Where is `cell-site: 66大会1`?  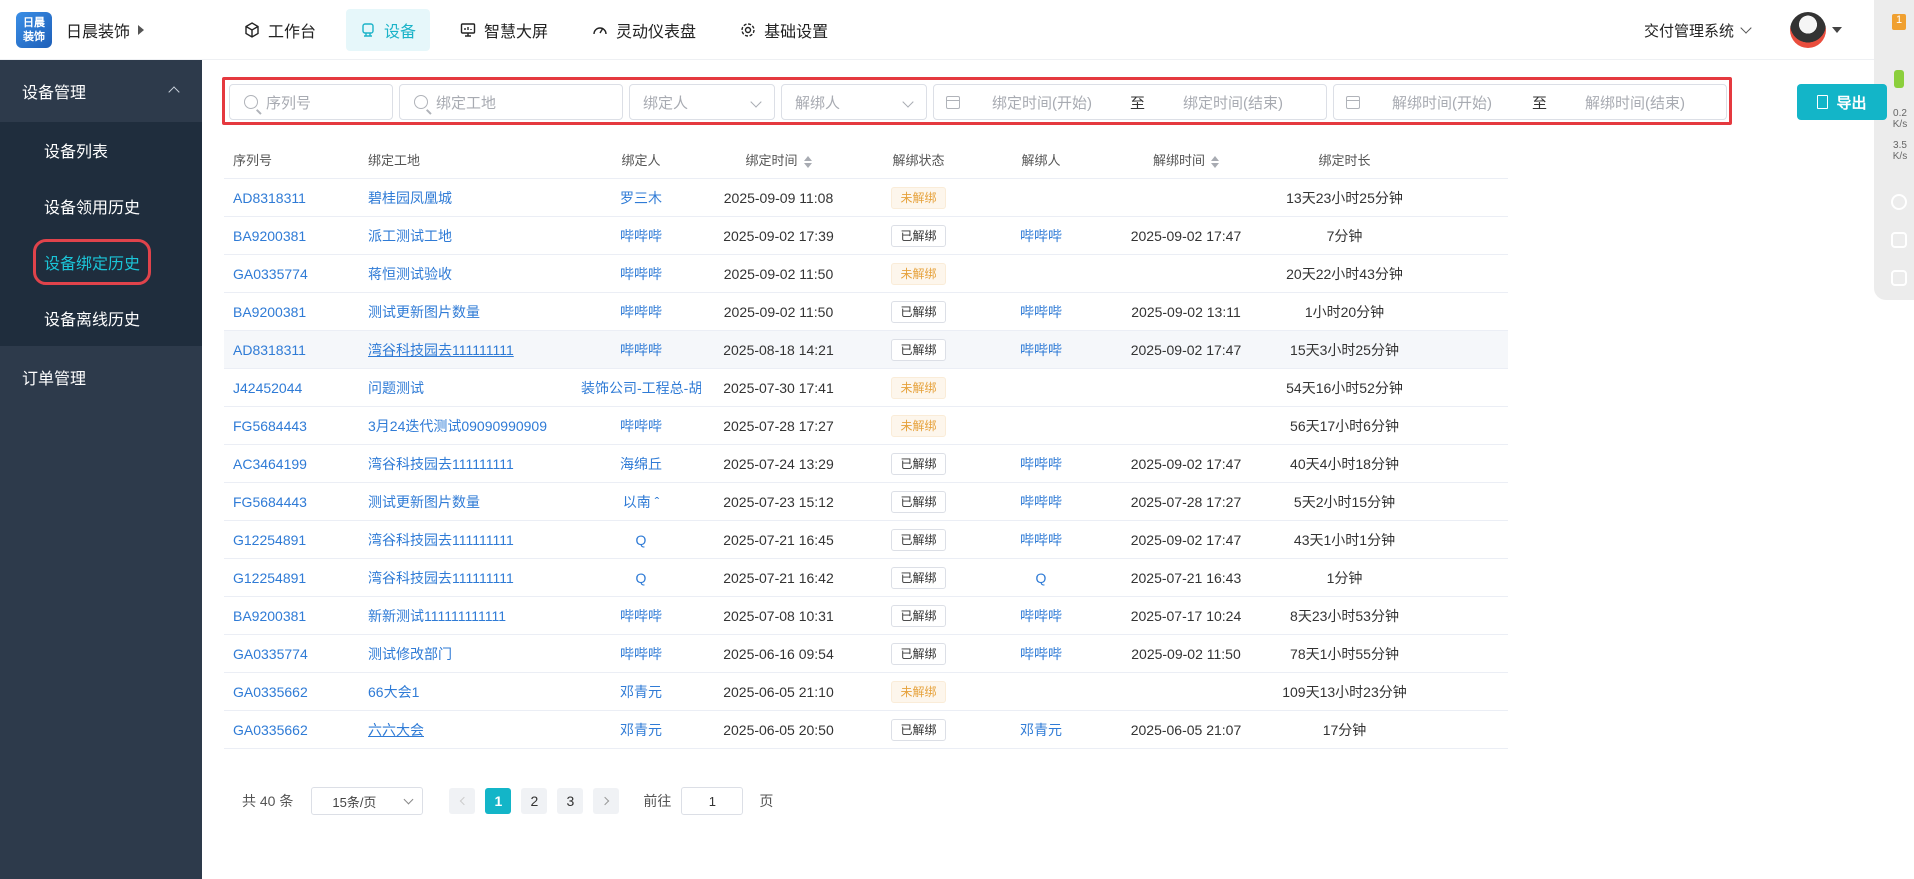 cell-site: 66大会1 is located at coordinates (469, 692).